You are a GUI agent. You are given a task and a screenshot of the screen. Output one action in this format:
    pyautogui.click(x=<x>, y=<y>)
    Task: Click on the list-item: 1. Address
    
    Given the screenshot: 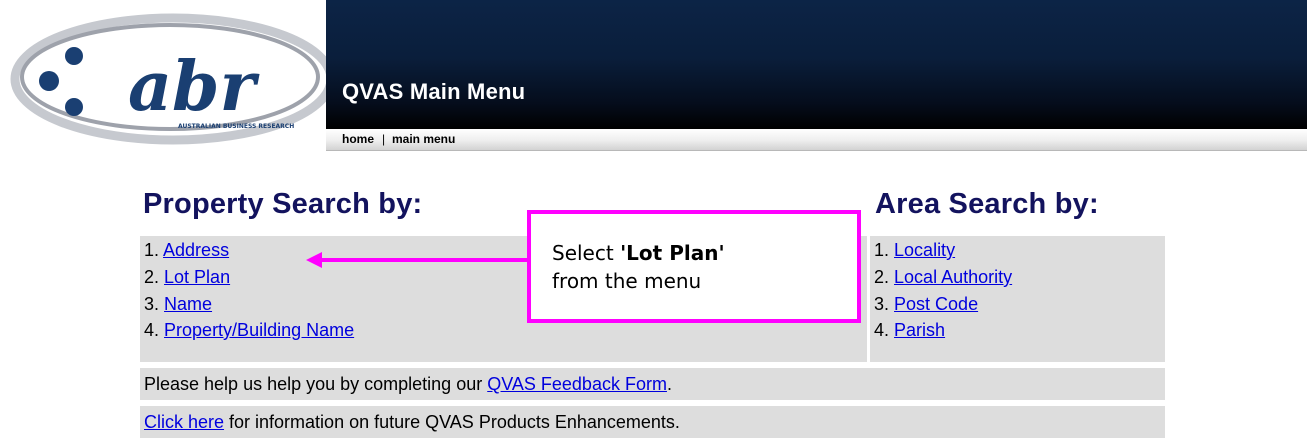 What is the action you would take?
    pyautogui.click(x=187, y=250)
    